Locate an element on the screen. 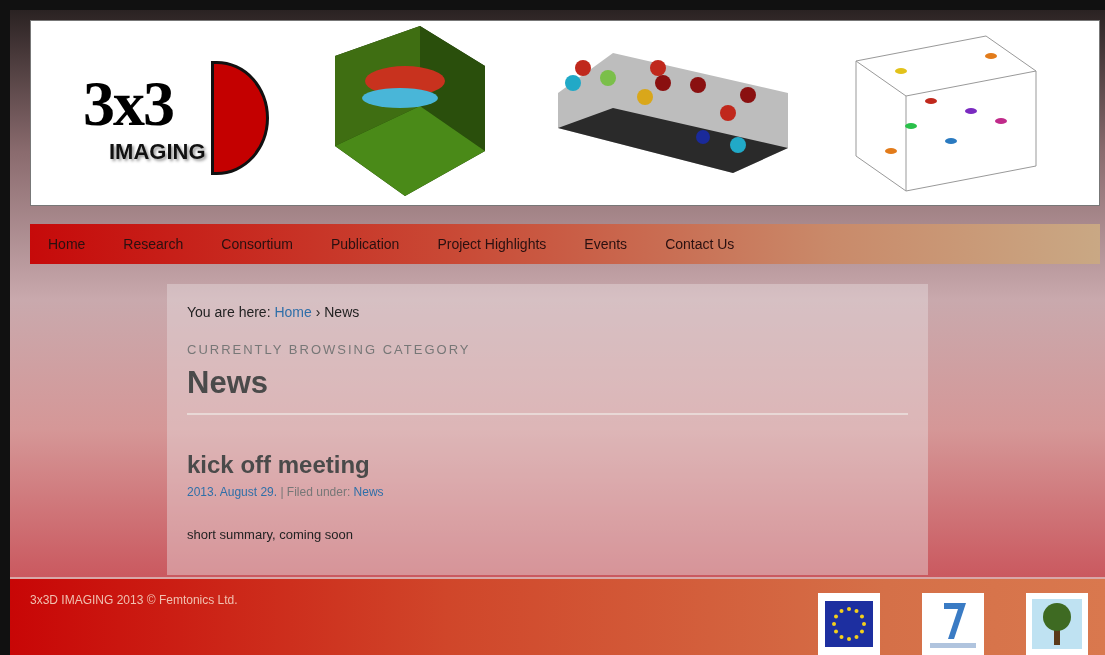 The image size is (1105, 655). post-meta: 2013. August 29. | Filed under: News is located at coordinates (286, 491).